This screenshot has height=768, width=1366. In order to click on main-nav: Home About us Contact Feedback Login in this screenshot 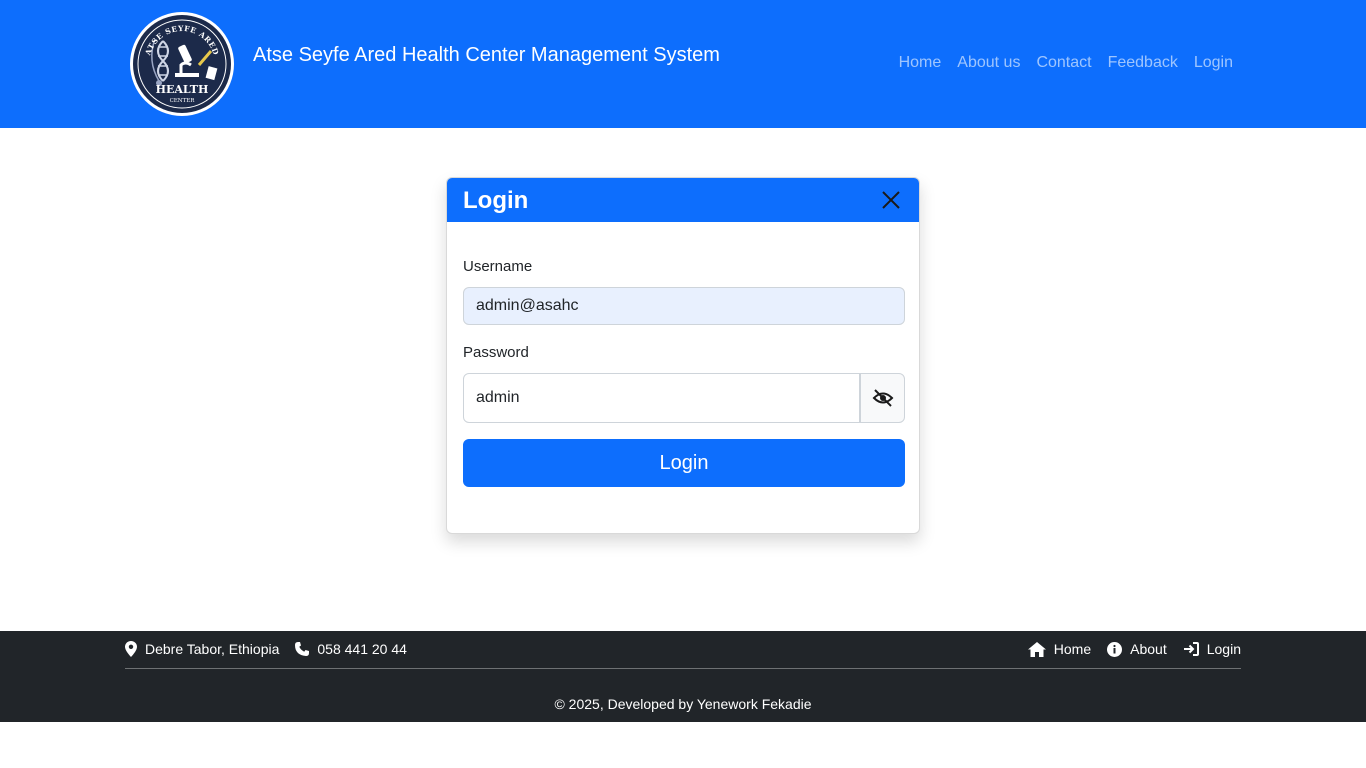, I will do `click(1066, 63)`.